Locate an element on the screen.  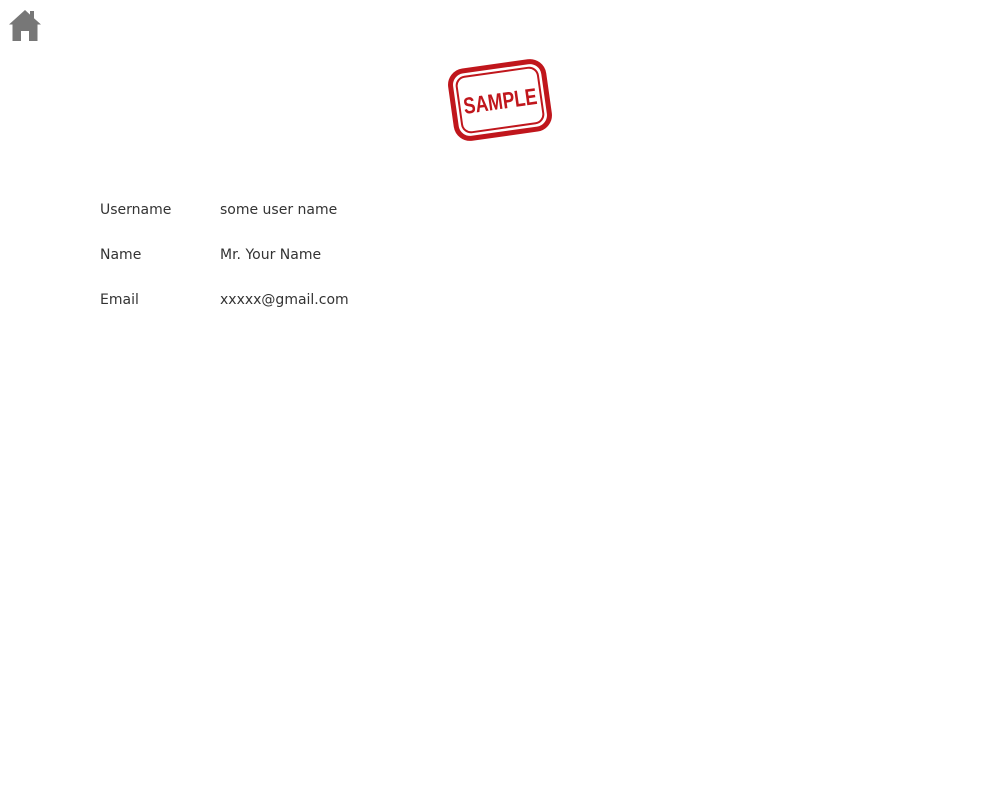
home-button is located at coordinates (25, 25).